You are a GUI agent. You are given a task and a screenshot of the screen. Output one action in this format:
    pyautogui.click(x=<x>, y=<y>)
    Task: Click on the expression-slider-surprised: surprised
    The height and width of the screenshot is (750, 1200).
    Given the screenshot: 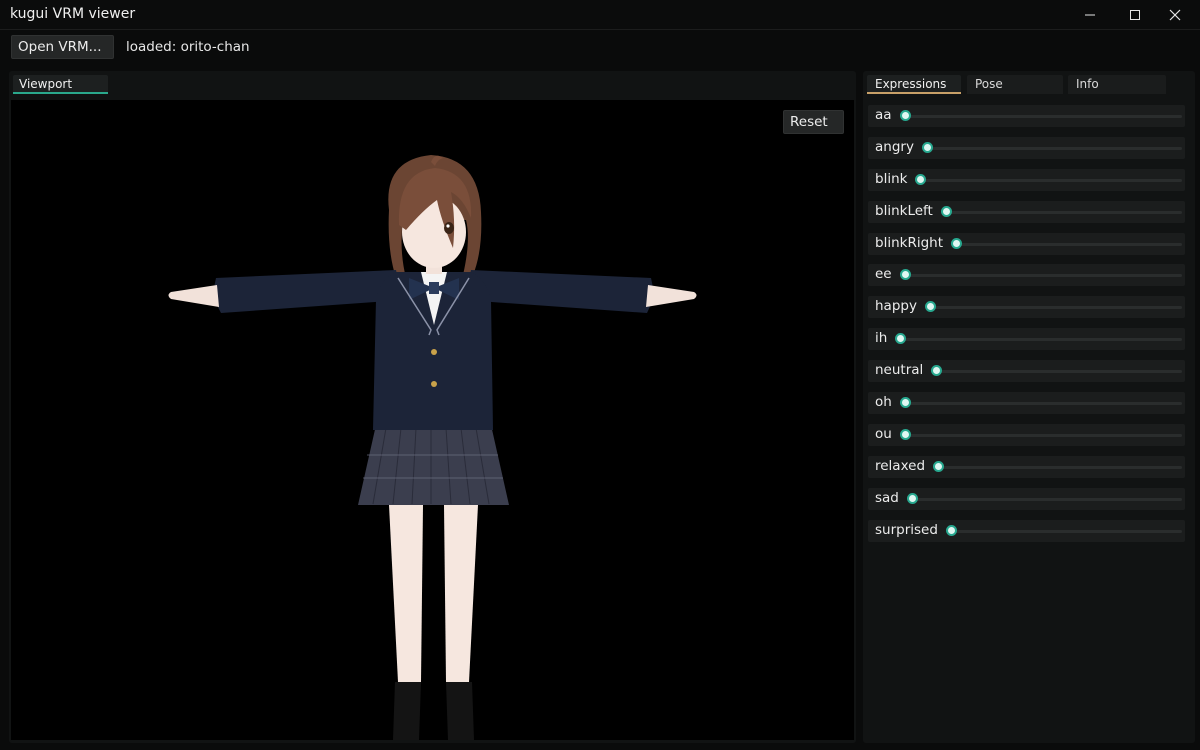 What is the action you would take?
    pyautogui.click(x=1026, y=530)
    